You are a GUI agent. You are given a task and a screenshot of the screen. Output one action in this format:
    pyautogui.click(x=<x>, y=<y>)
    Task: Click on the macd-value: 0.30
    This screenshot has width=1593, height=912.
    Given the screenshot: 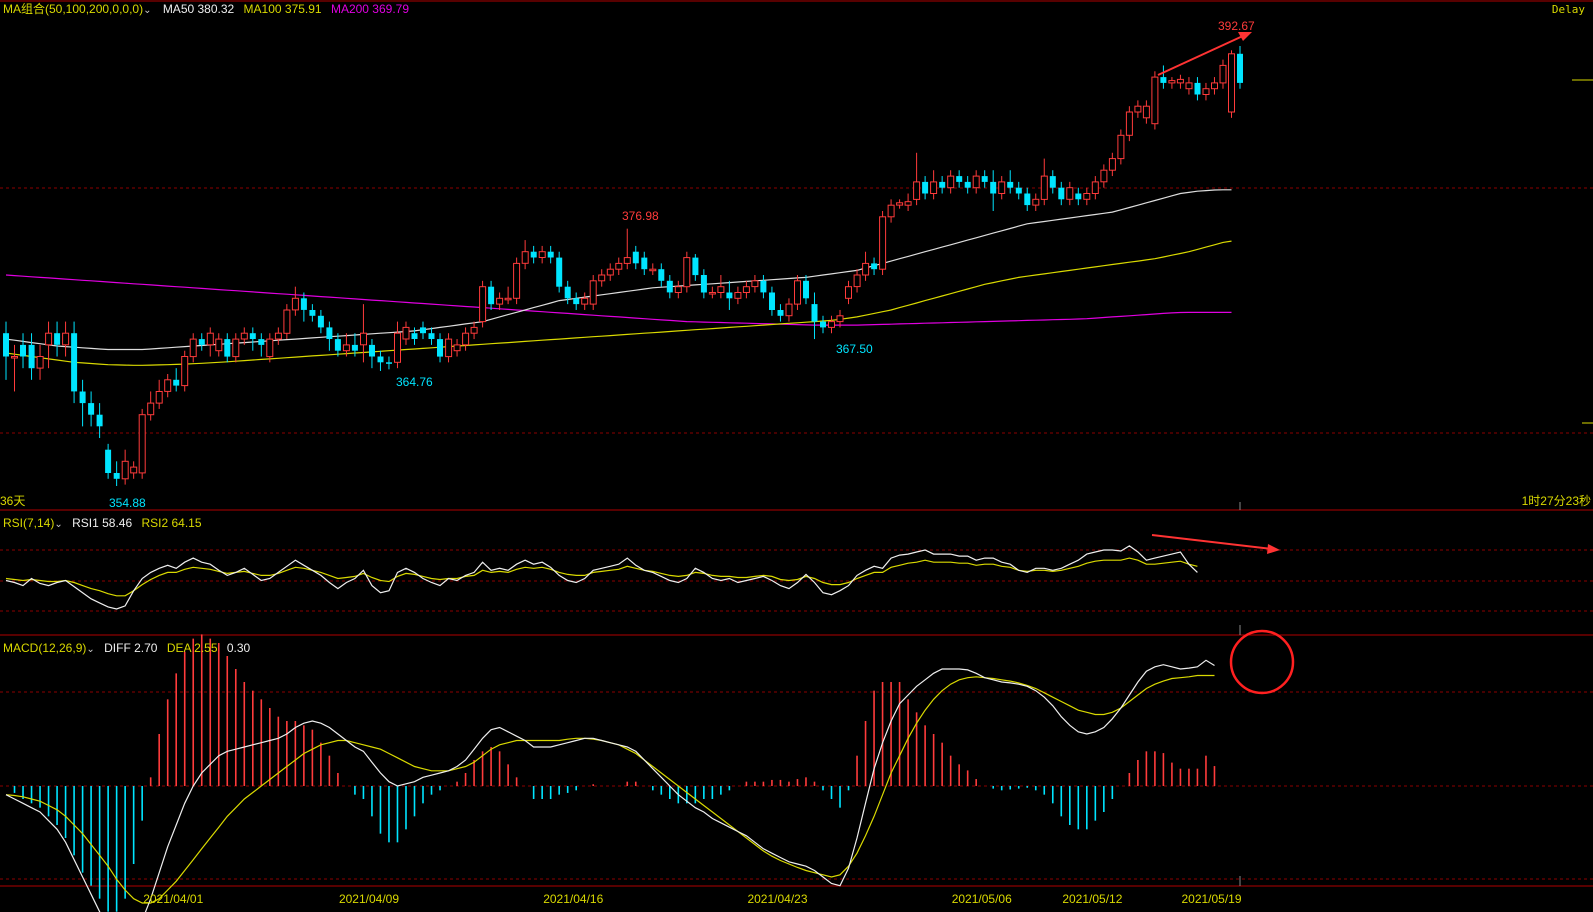 What is the action you would take?
    pyautogui.click(x=238, y=648)
    